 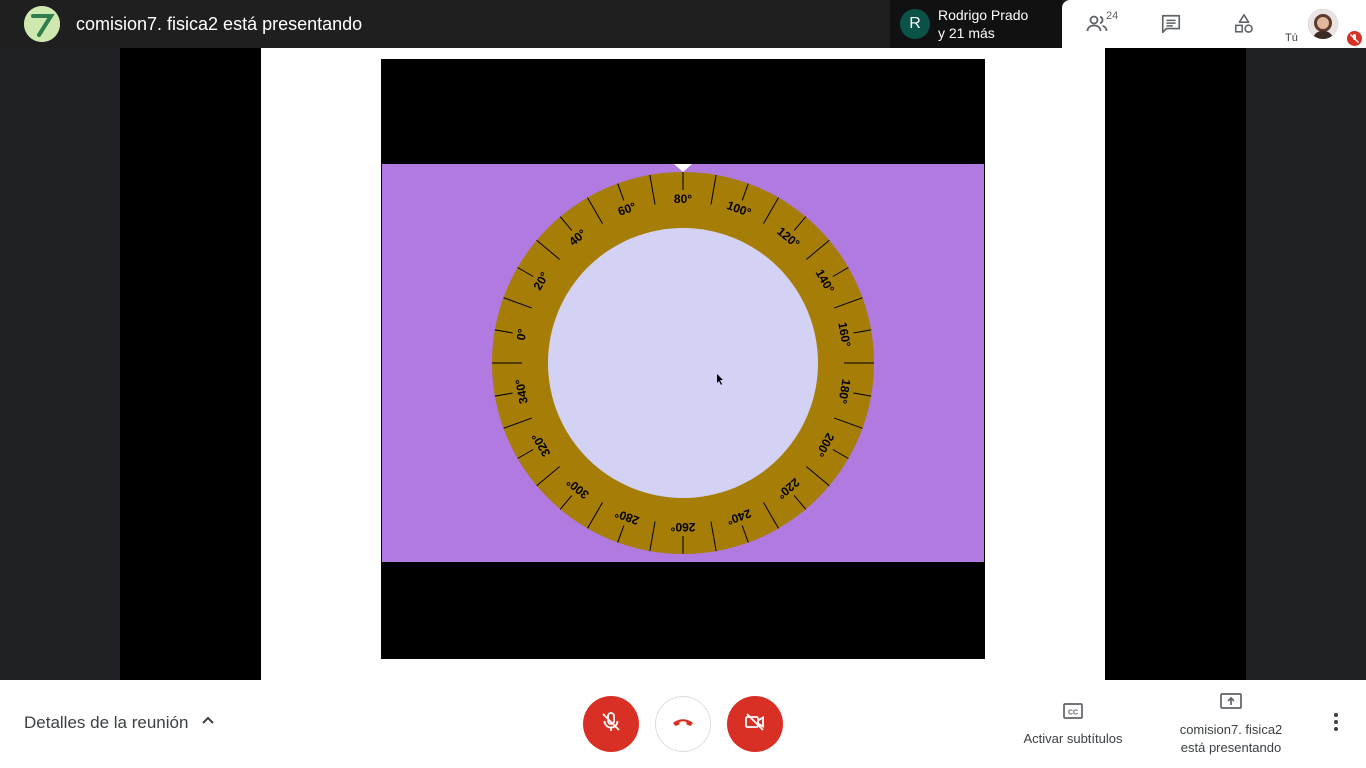 I want to click on activities-icon, so click(x=1244, y=24).